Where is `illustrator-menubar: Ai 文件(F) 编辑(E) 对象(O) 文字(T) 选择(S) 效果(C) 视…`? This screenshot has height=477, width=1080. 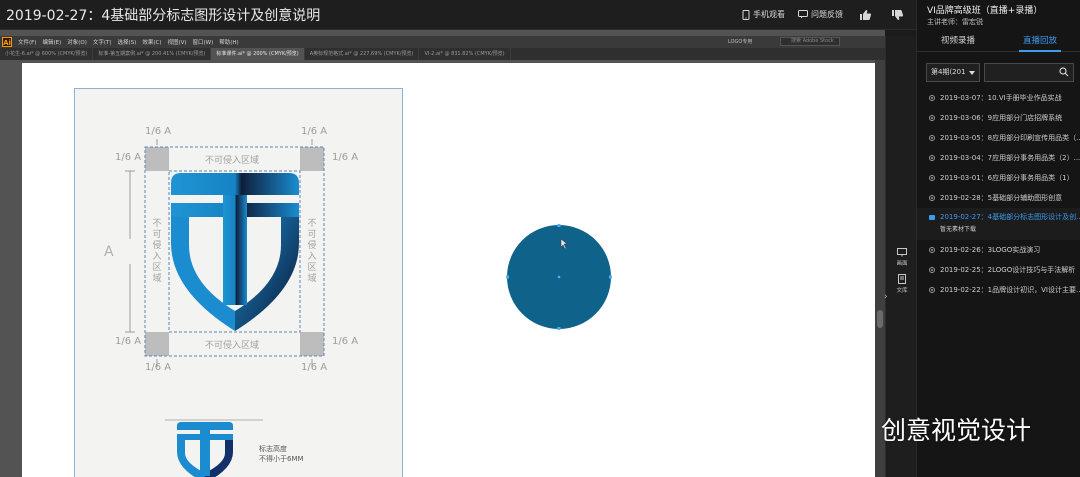
illustrator-menubar: Ai 文件(F) 编辑(E) 对象(O) 文字(T) 选择(S) 效果(C) 视… is located at coordinates (442, 42).